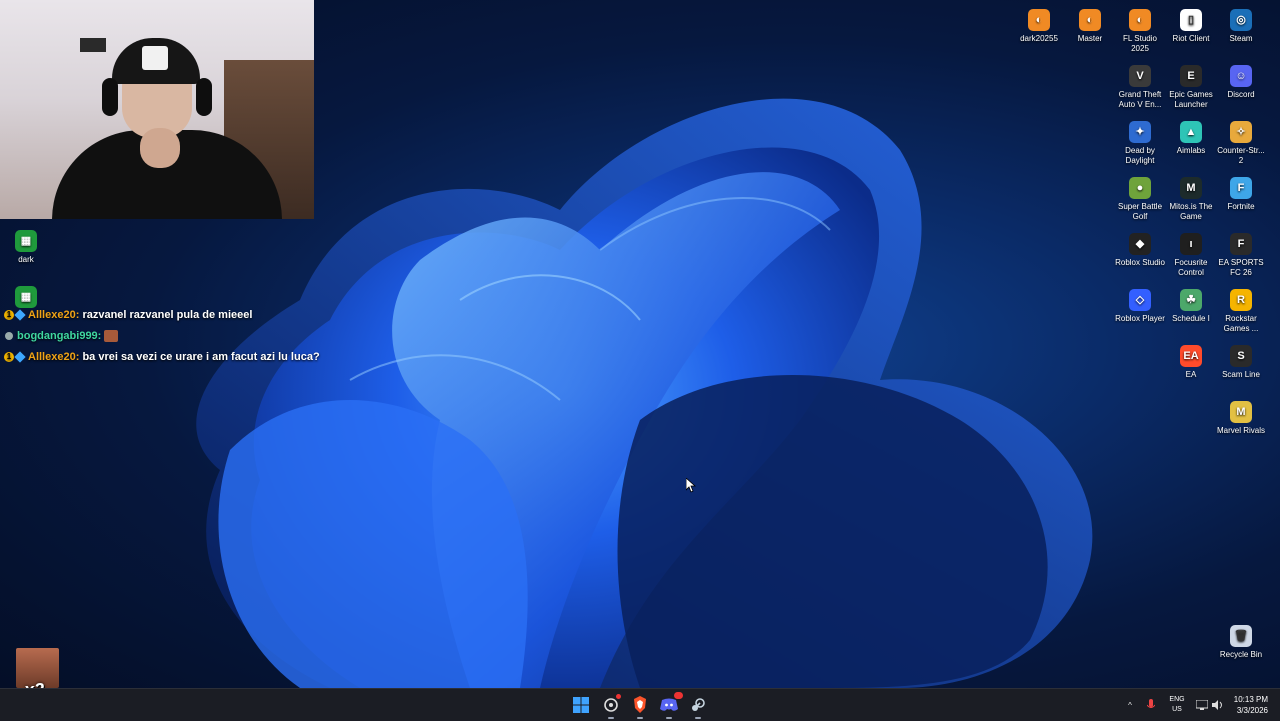 Image resolution: width=1280 pixels, height=721 pixels. I want to click on mouse-cursor-icon, so click(691, 485).